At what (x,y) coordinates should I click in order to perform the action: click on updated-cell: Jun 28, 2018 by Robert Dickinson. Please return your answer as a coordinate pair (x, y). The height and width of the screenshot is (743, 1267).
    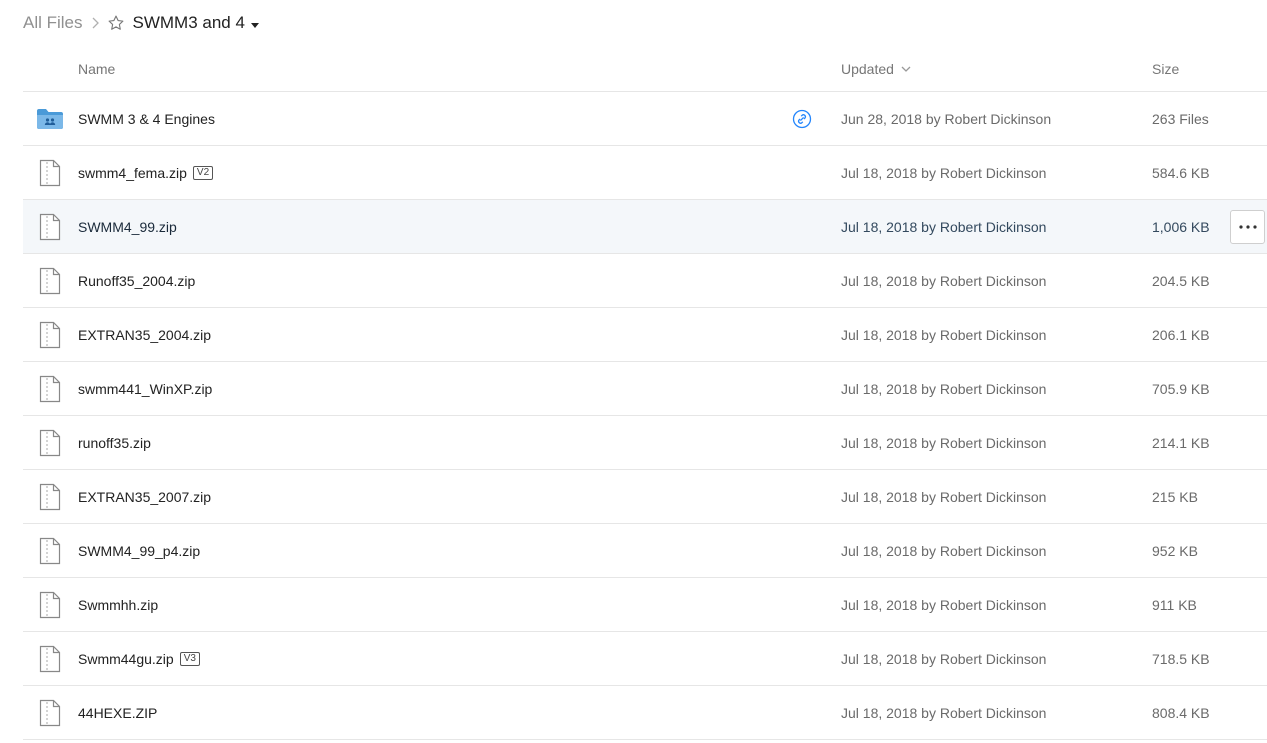
    Looking at the image, I should click on (946, 118).